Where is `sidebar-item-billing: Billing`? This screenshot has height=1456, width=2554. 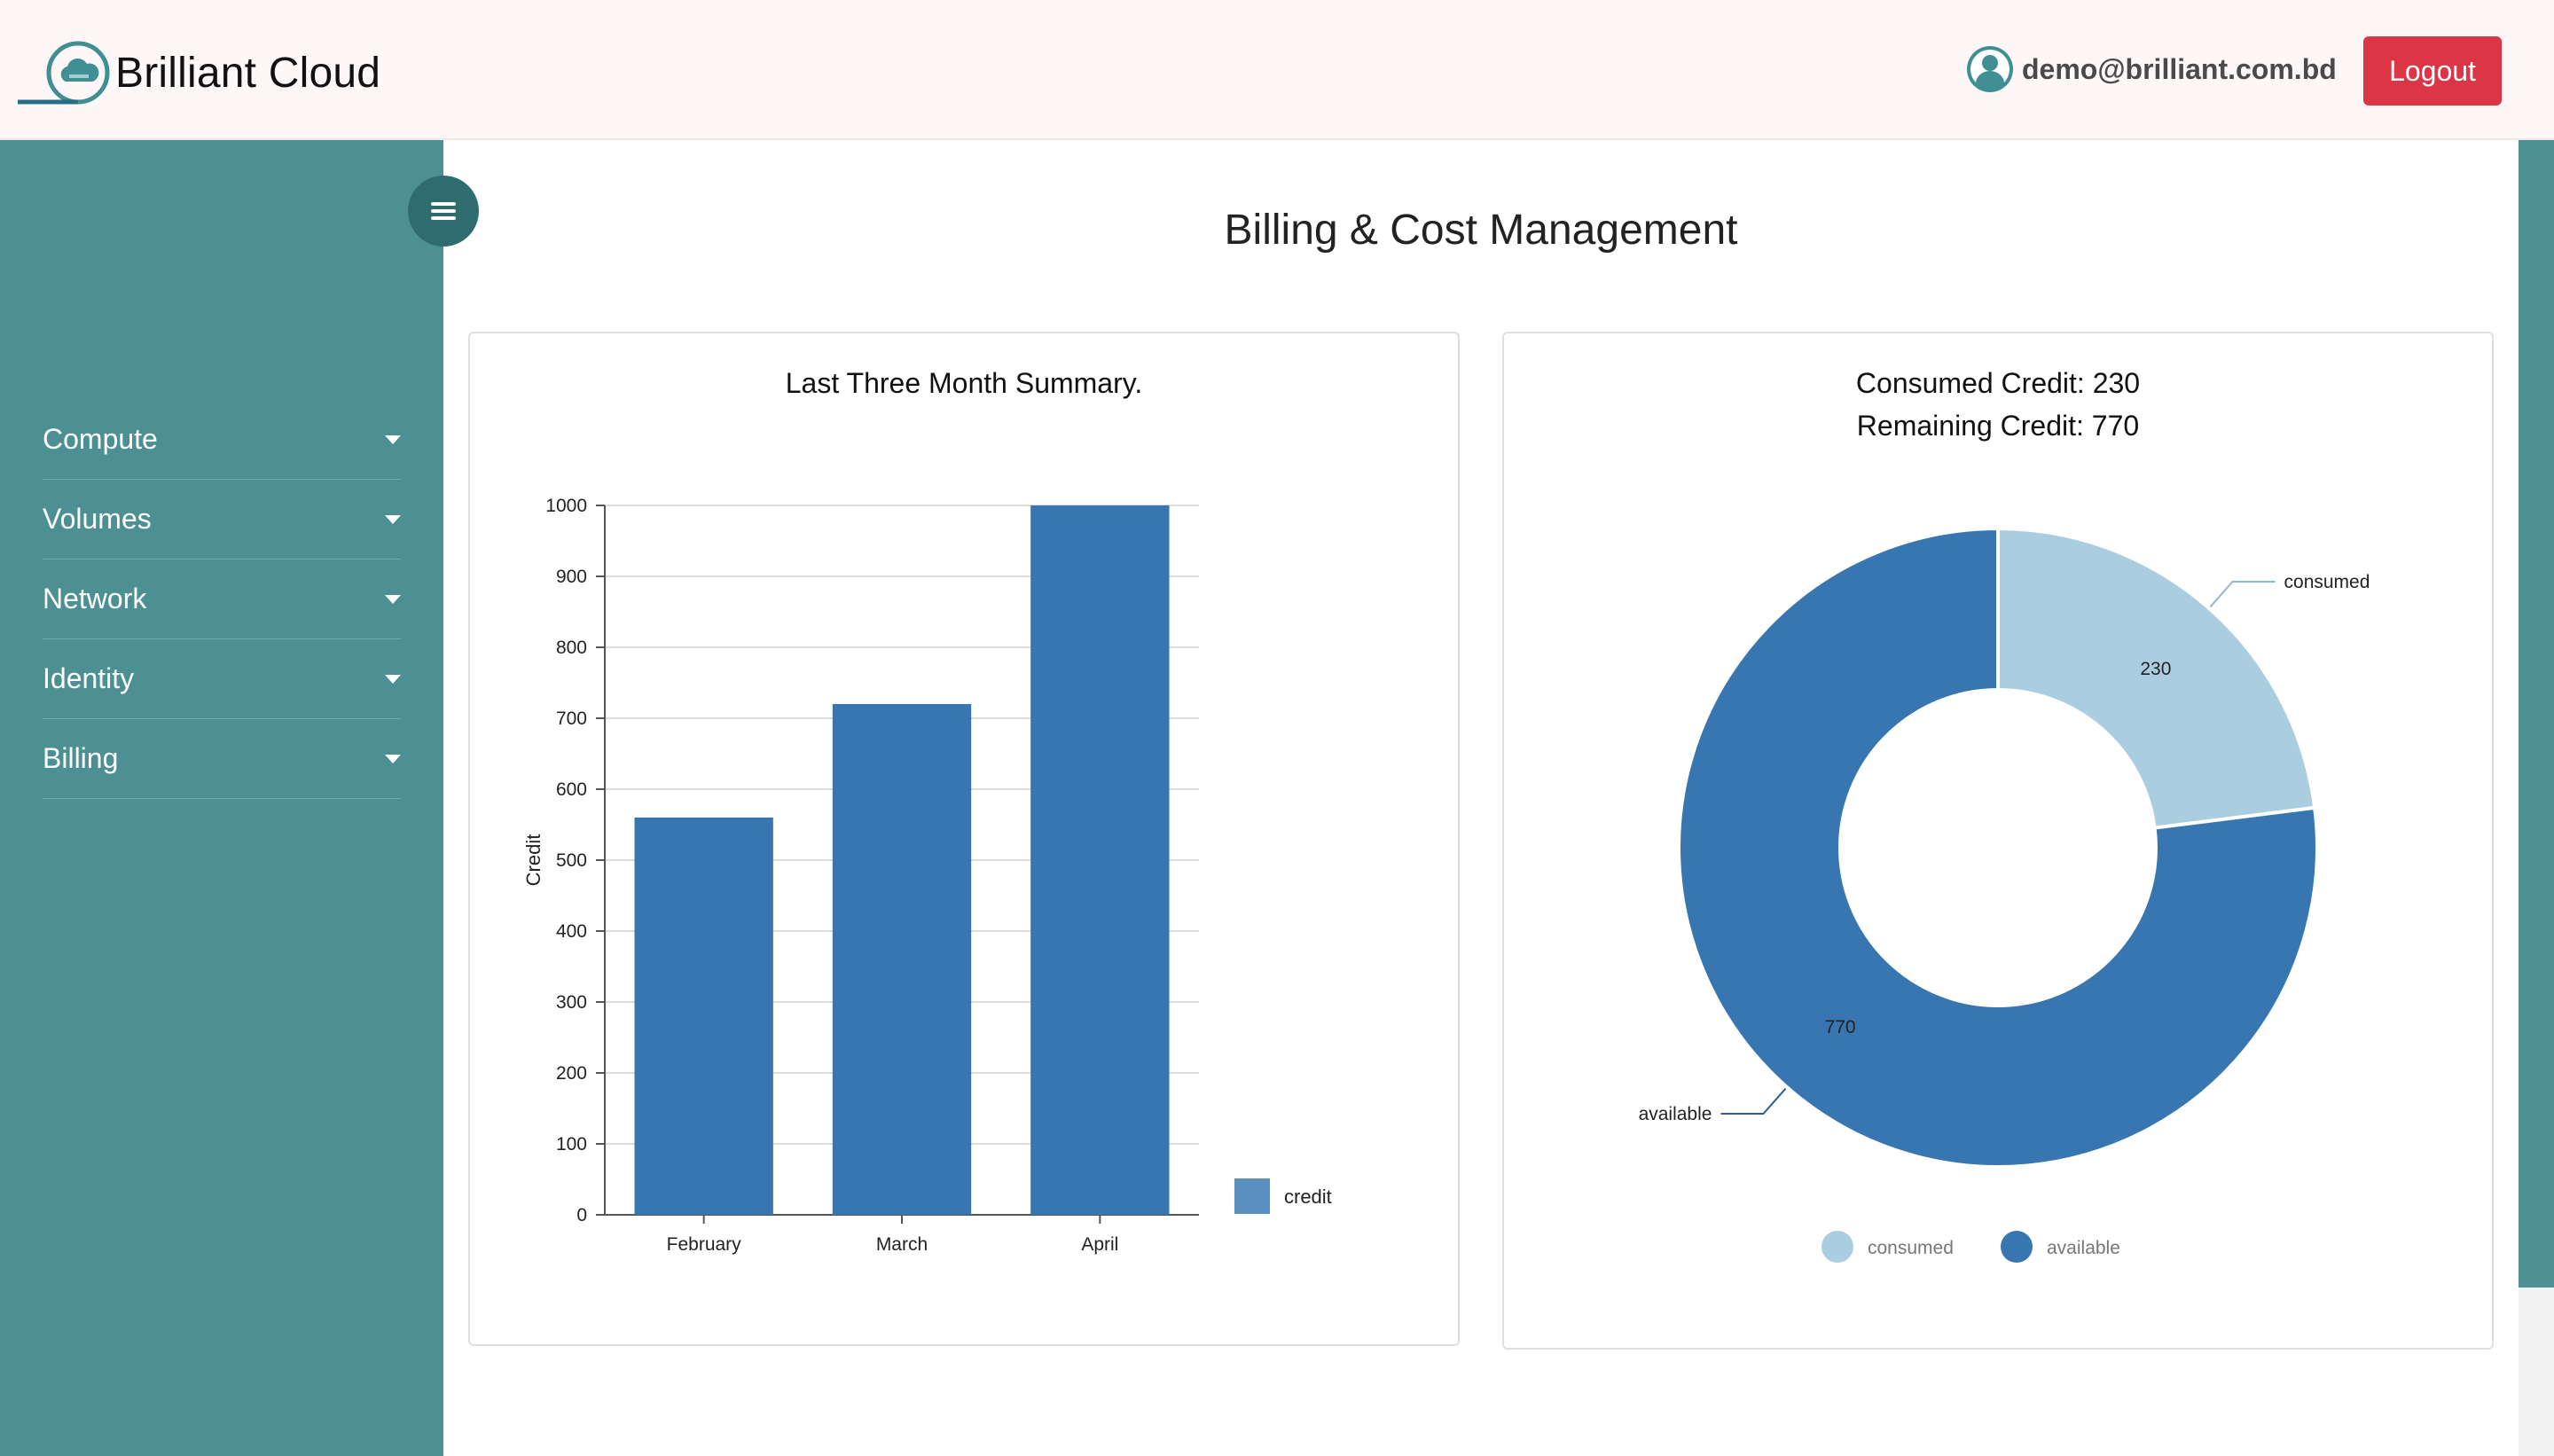 sidebar-item-billing: Billing is located at coordinates (222, 759).